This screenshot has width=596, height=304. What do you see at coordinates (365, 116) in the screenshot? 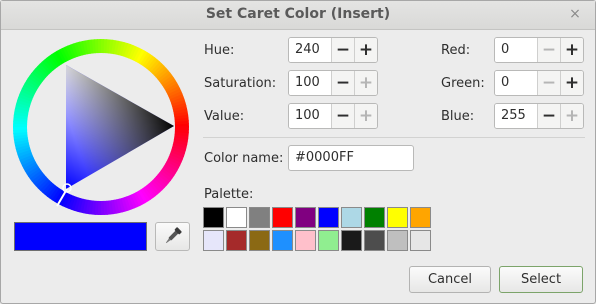
I see `value-increment-button: +` at bounding box center [365, 116].